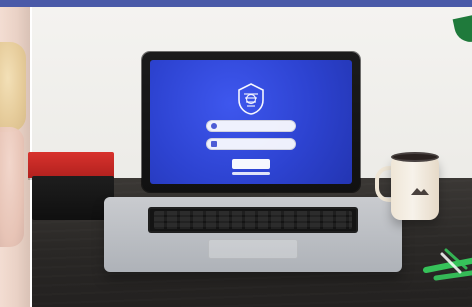  Describe the element at coordinates (71, 165) in the screenshot. I see `red-book` at that location.